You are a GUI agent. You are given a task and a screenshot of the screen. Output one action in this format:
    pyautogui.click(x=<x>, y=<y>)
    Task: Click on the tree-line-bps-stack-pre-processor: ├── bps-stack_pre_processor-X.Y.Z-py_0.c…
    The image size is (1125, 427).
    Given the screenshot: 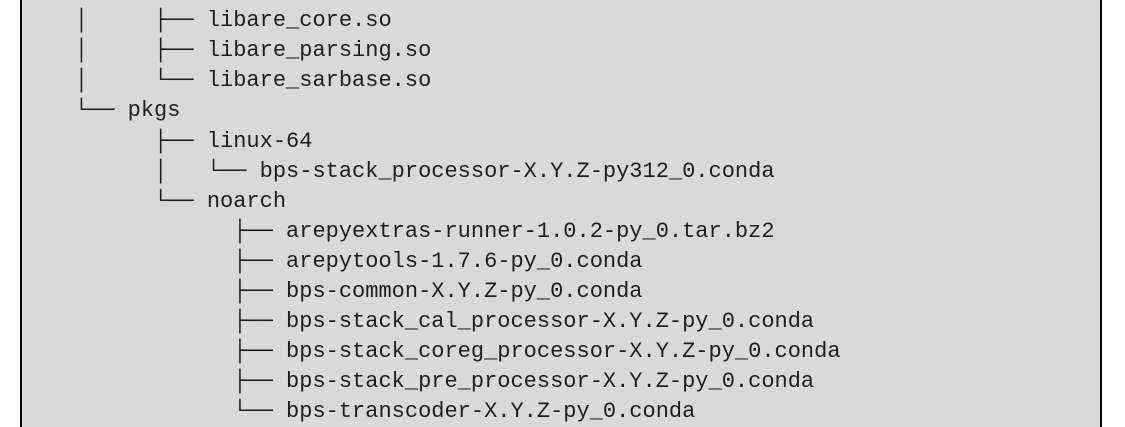 What is the action you would take?
    pyautogui.click(x=418, y=381)
    